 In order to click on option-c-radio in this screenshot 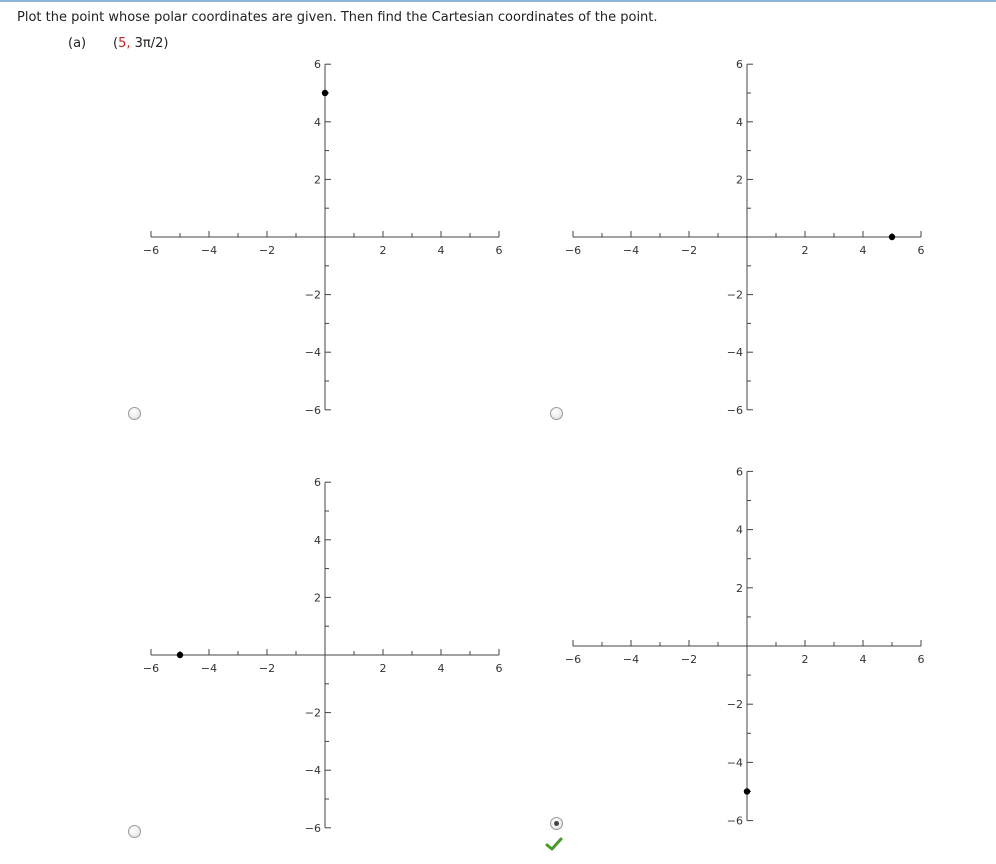, I will do `click(134, 831)`.